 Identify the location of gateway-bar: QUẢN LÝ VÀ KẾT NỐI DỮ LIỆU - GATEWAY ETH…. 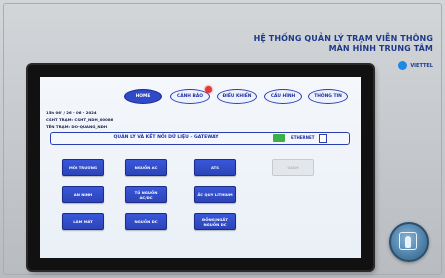
(200, 138).